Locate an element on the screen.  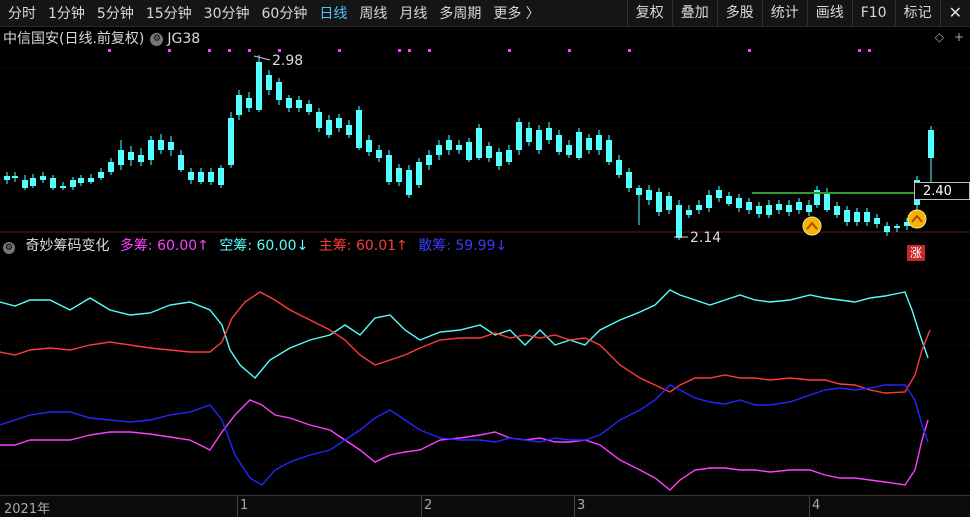
indicator-settings-icon: ⚙ is located at coordinates (9, 248).